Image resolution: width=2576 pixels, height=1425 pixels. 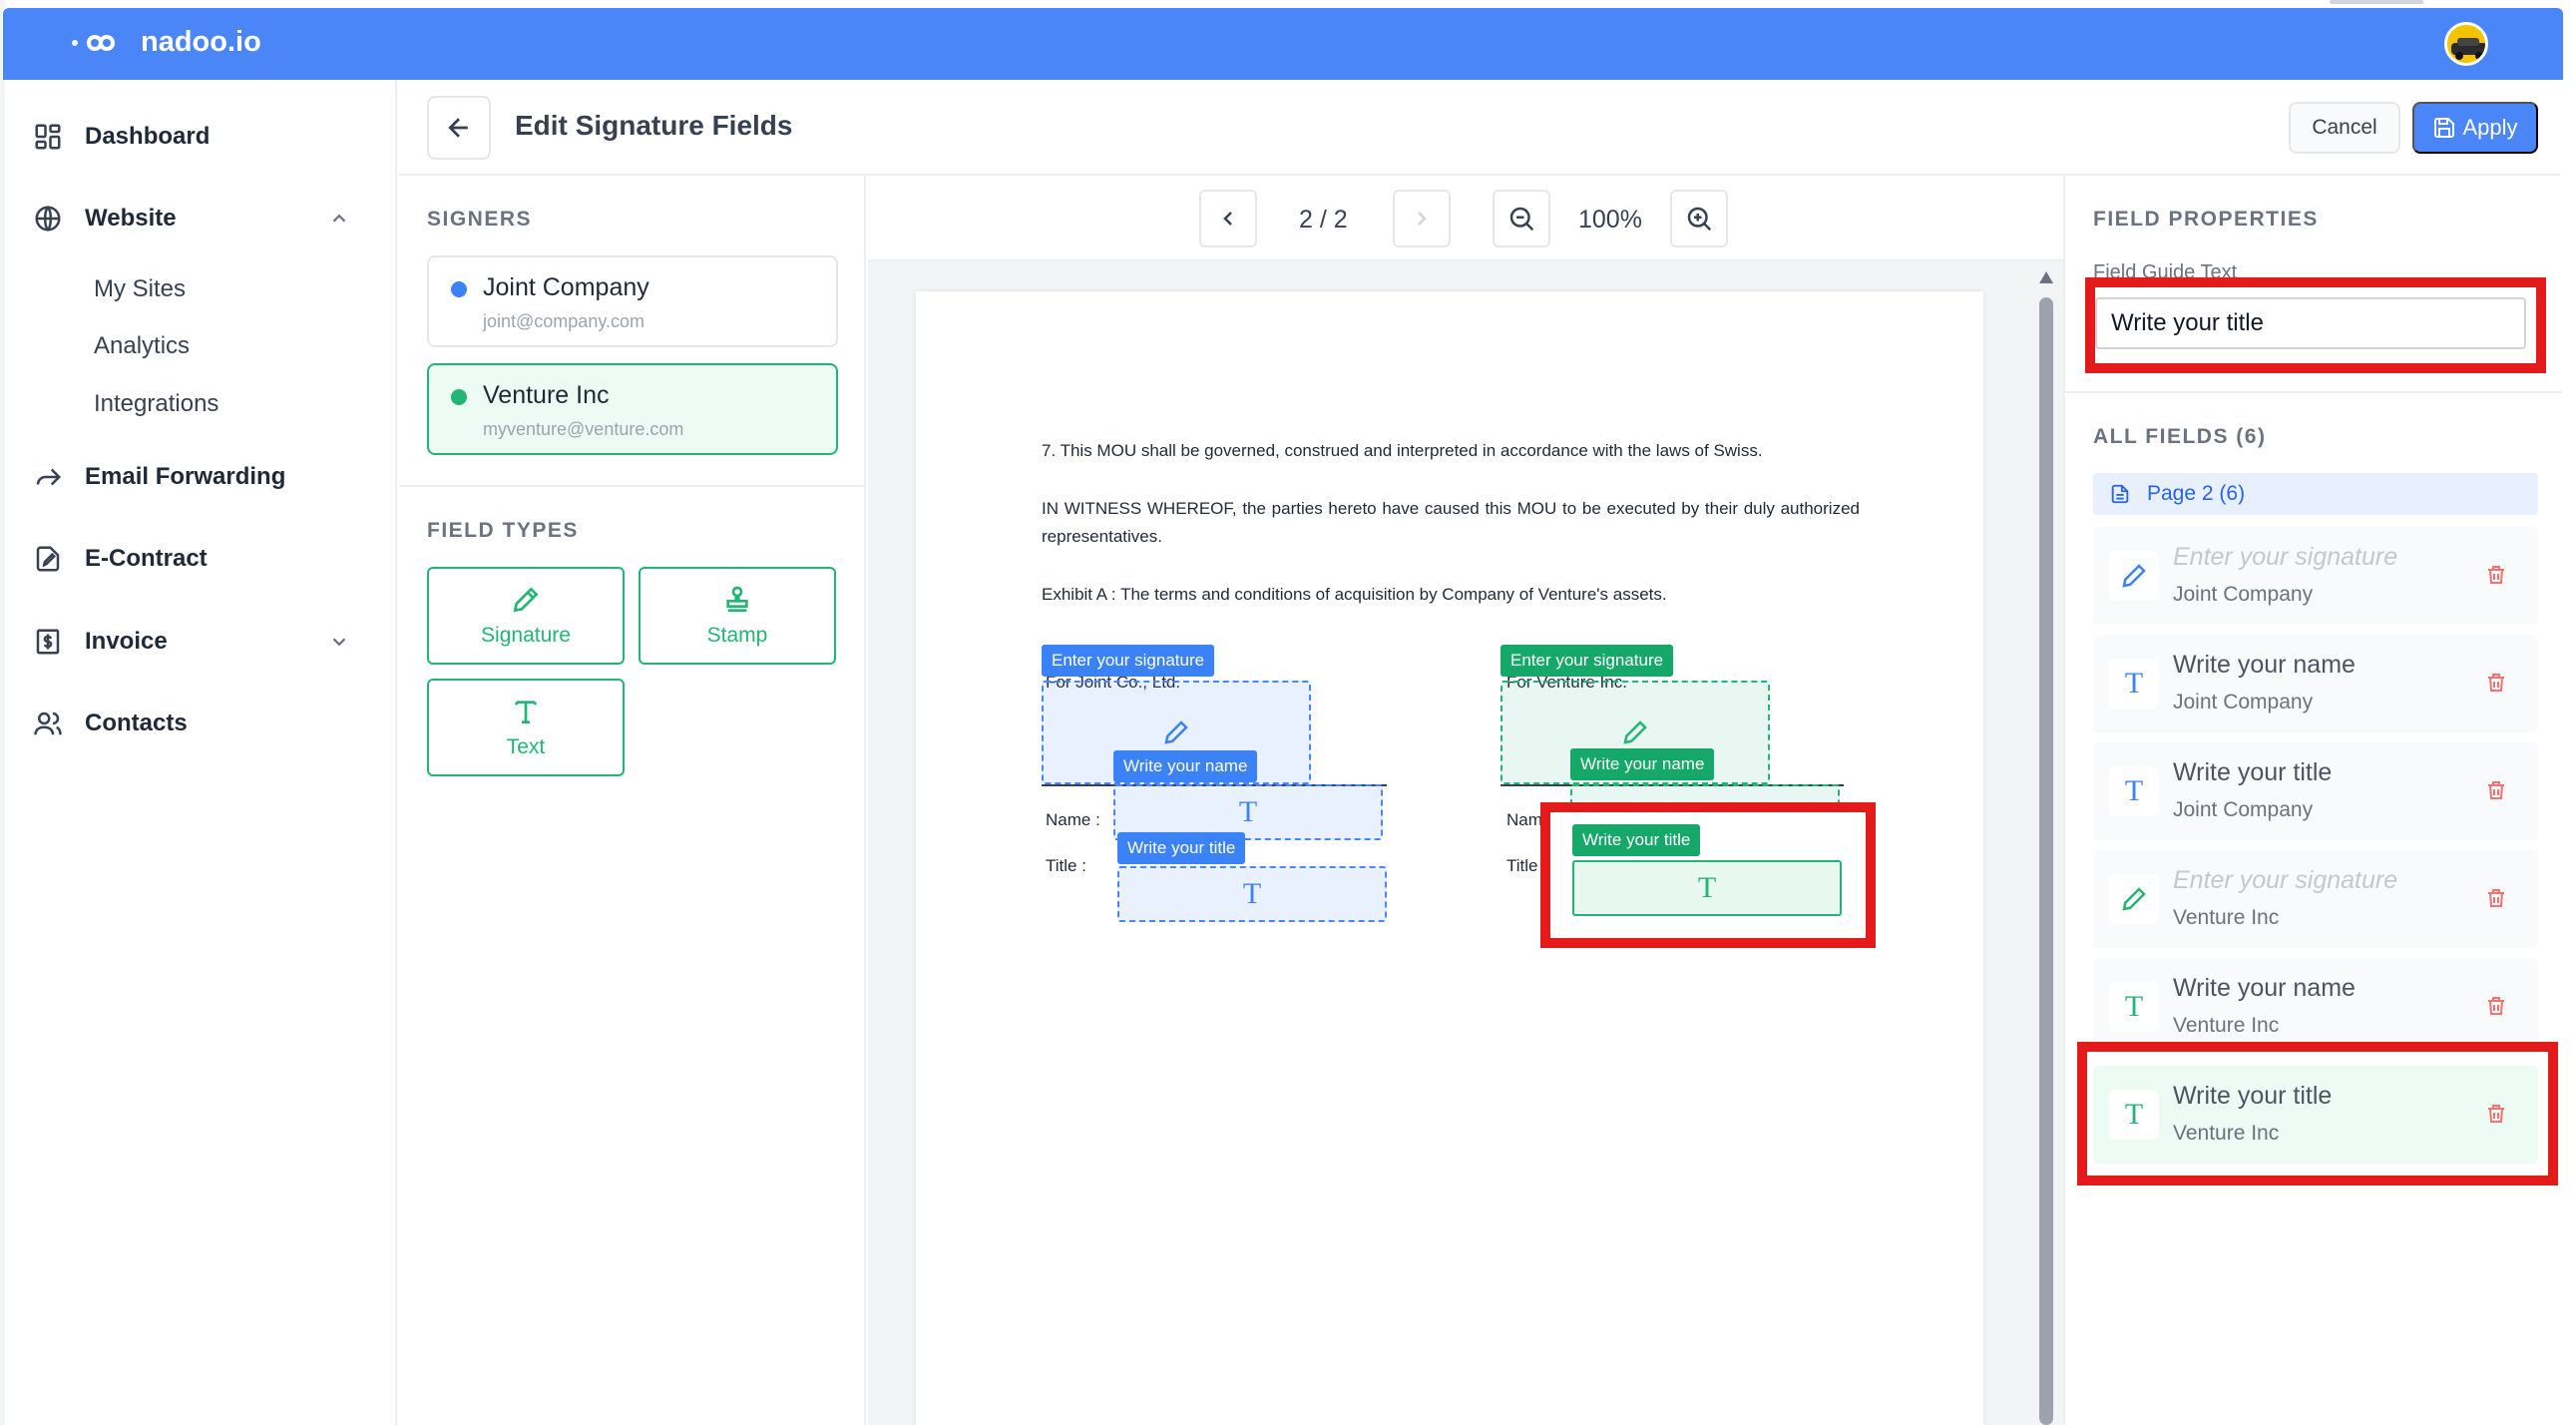 What do you see at coordinates (2315, 576) in the screenshot?
I see `field-list-item: Enter your signature Joint Company` at bounding box center [2315, 576].